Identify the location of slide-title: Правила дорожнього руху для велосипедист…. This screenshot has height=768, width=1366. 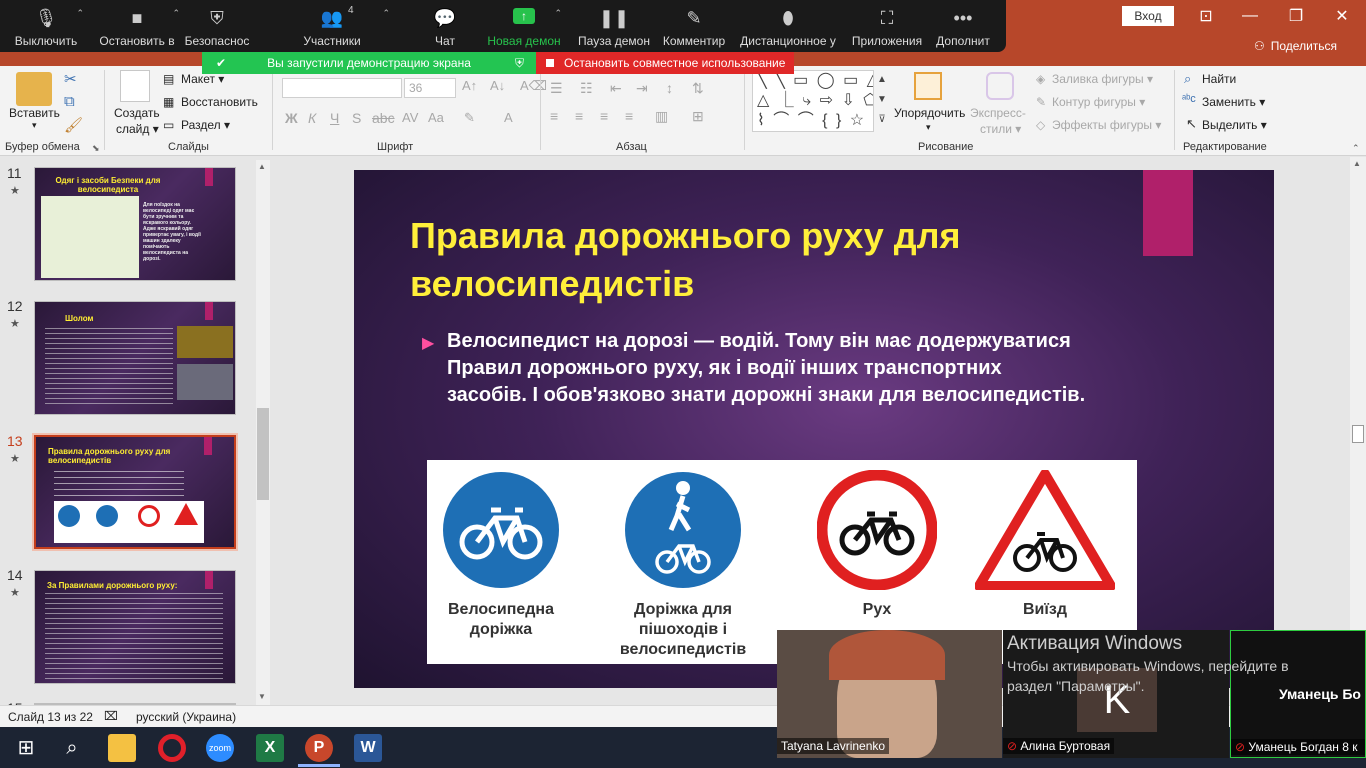
(770, 260).